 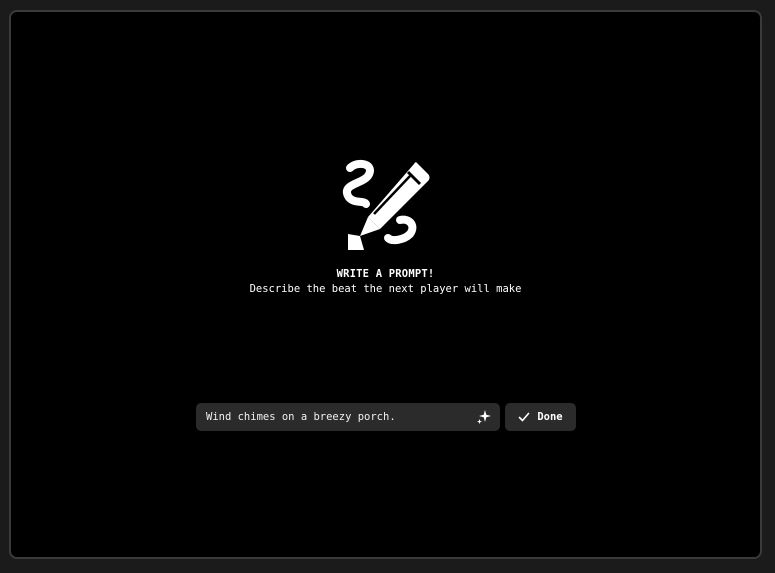 I want to click on prompt-row: Done, so click(x=386, y=417).